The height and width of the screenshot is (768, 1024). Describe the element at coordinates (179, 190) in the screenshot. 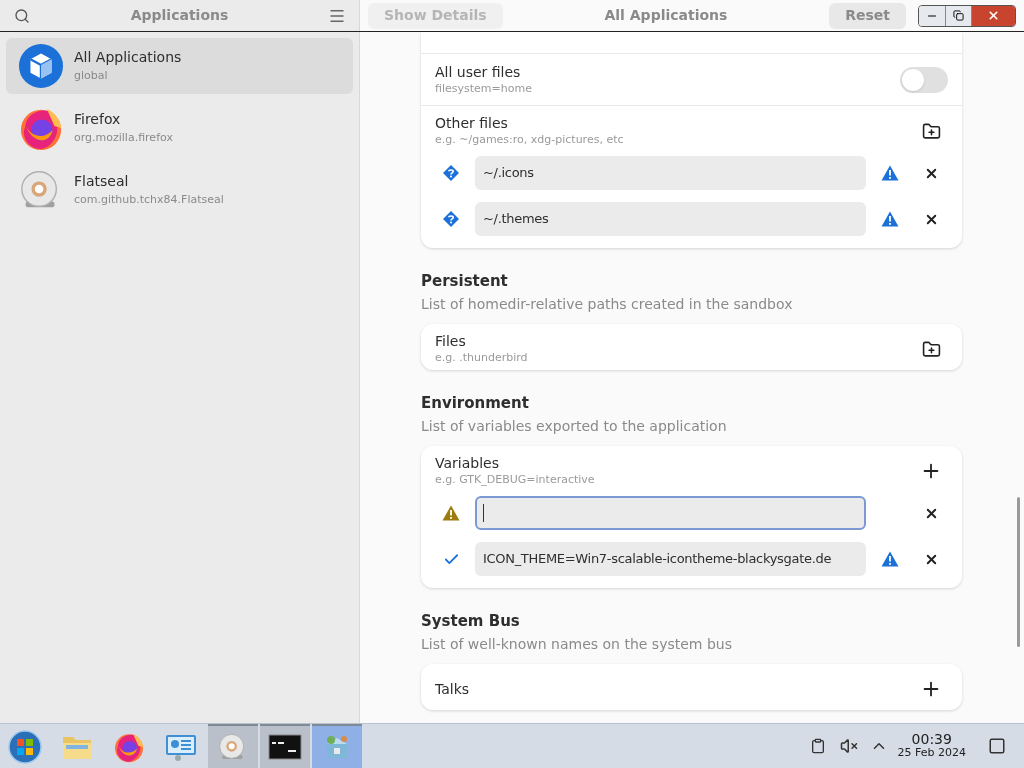

I see `app-list-item: Flatseal com.github.tchx84.Flatseal` at that location.